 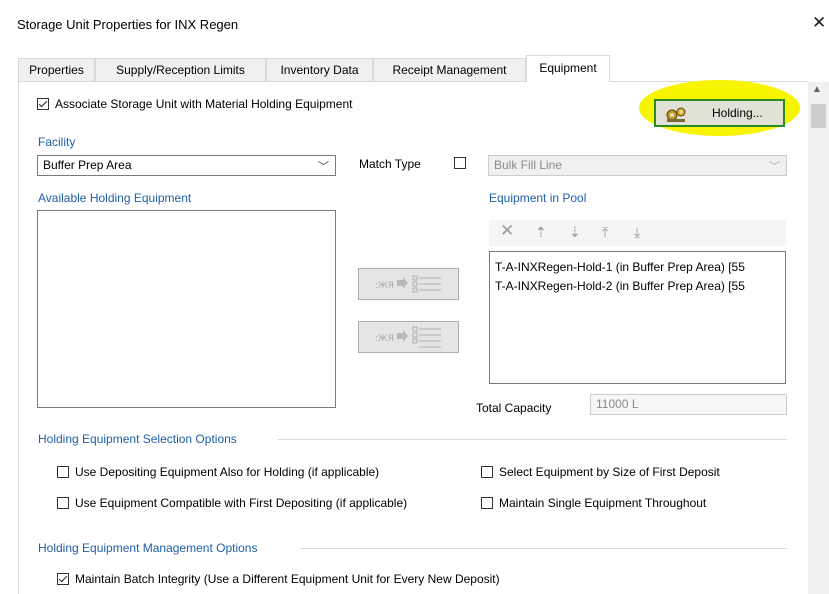 I want to click on use-compatible-checkbox, so click(x=63, y=503).